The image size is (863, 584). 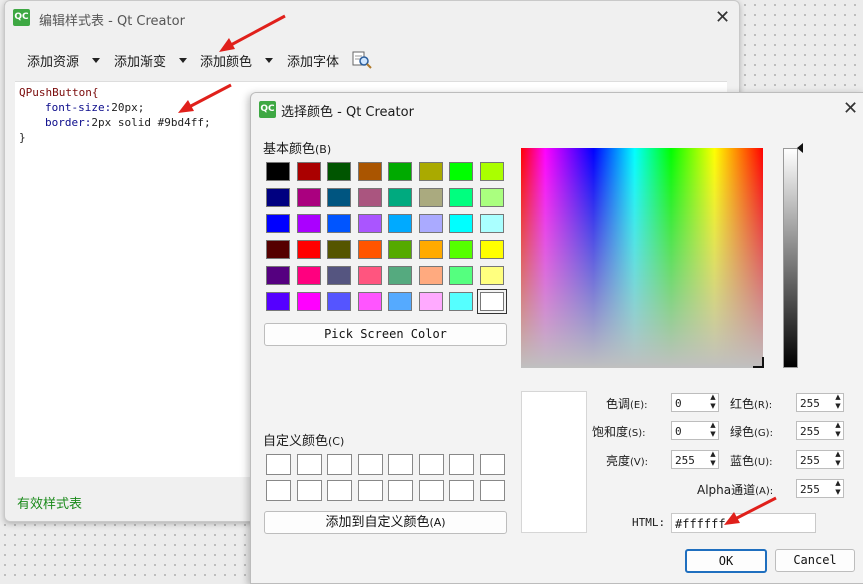 What do you see at coordinates (96, 60) in the screenshot?
I see `add-resource-dropdown-icon` at bounding box center [96, 60].